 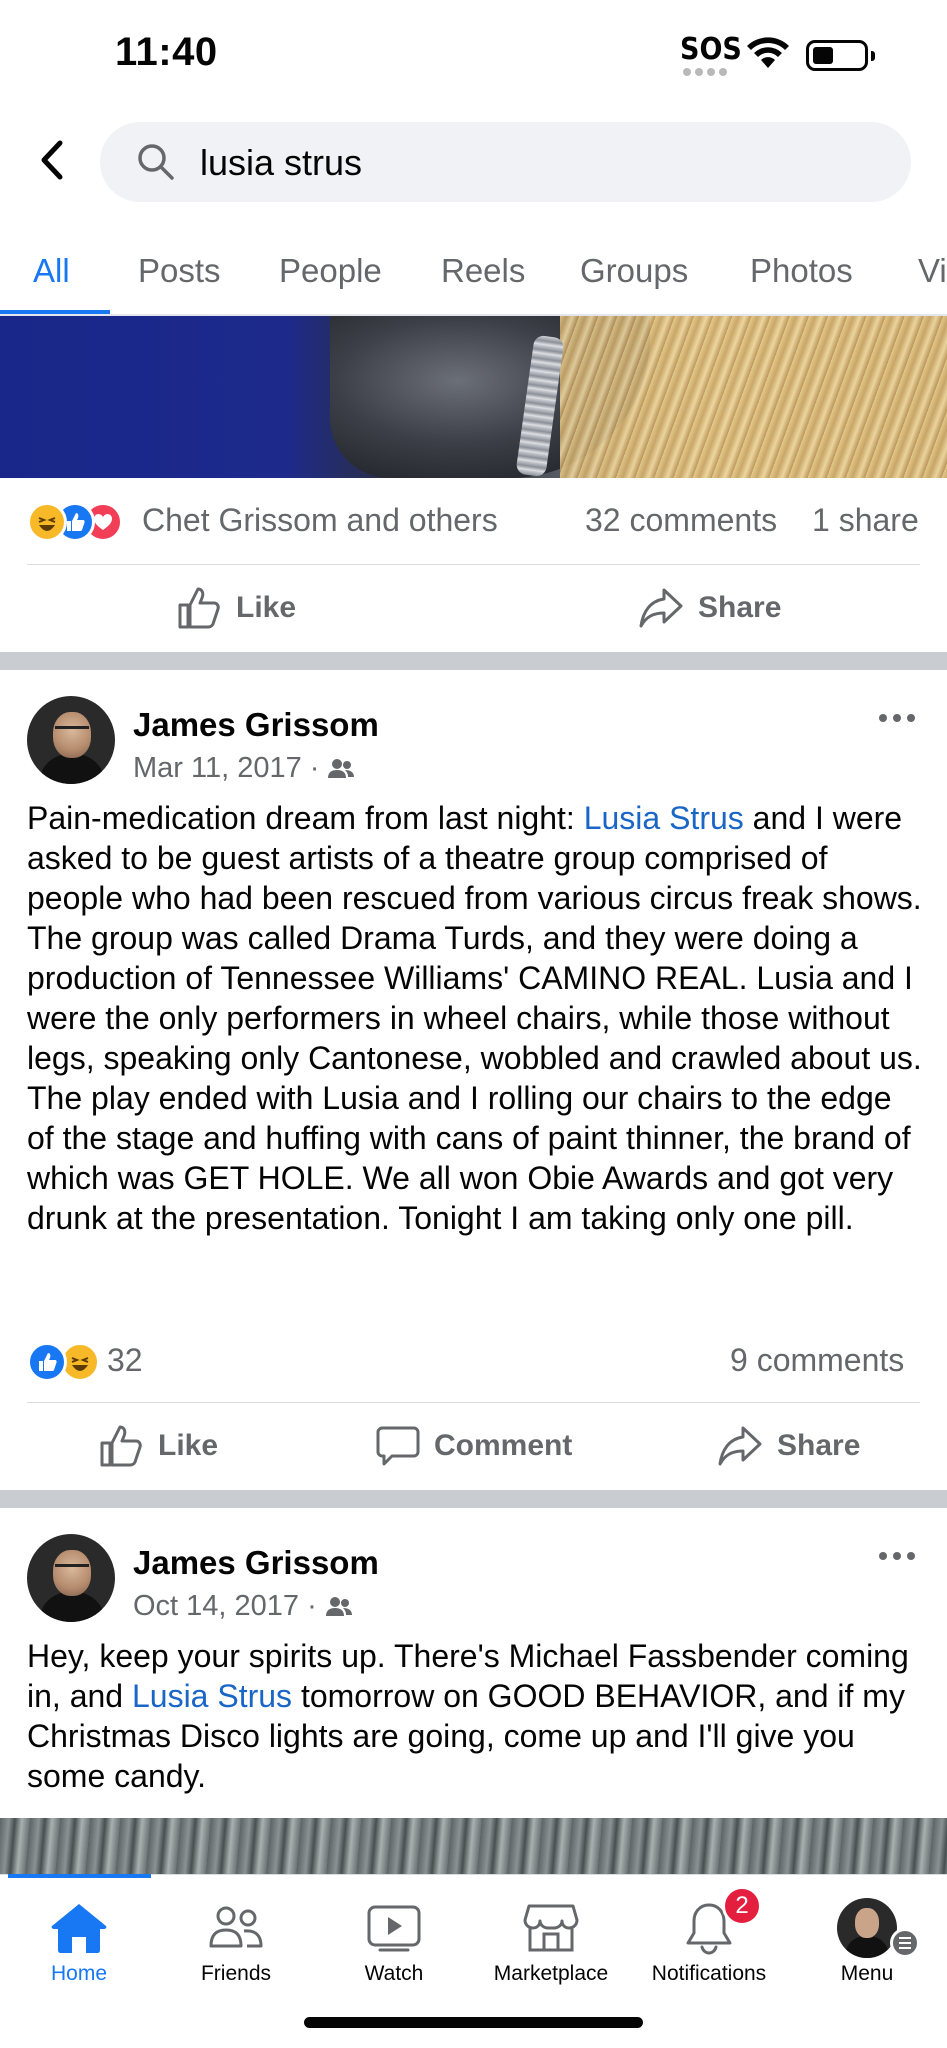 What do you see at coordinates (51, 271) in the screenshot?
I see `tab-all: All` at bounding box center [51, 271].